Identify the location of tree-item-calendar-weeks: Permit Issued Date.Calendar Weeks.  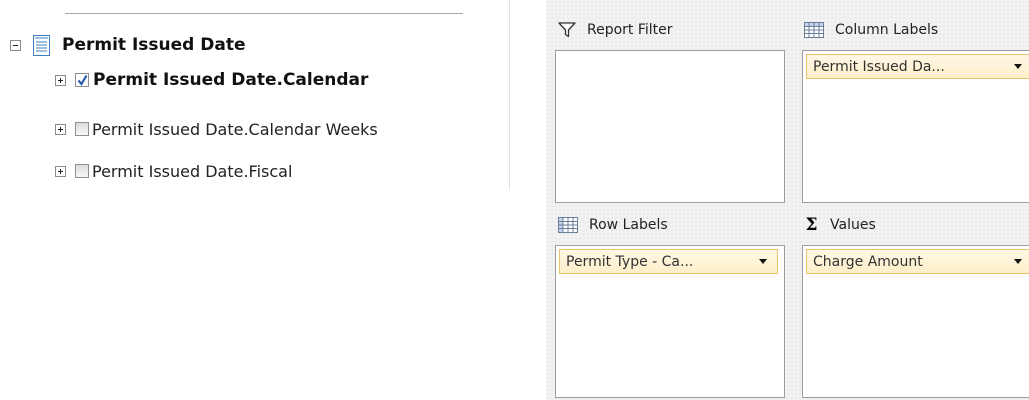
(216, 129).